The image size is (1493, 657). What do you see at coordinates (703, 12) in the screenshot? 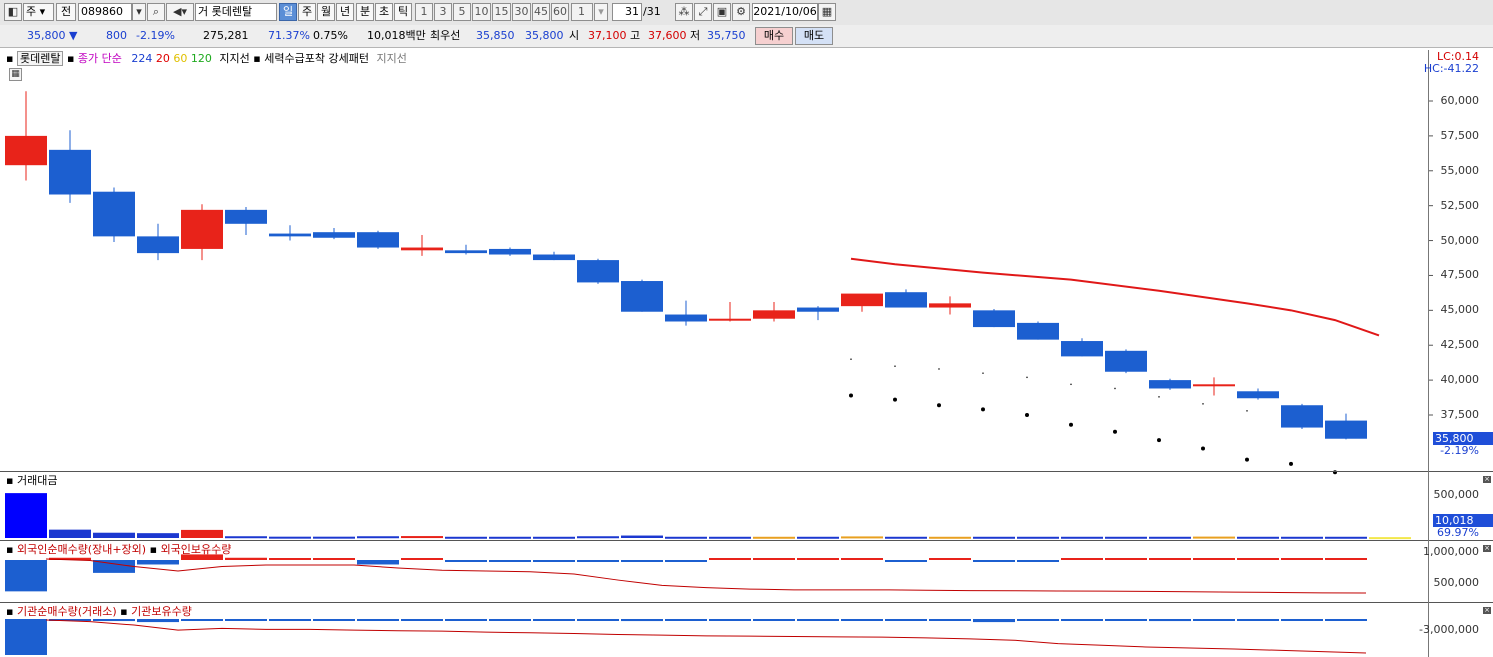
I see `draw-tool-icon: ⤢` at bounding box center [703, 12].